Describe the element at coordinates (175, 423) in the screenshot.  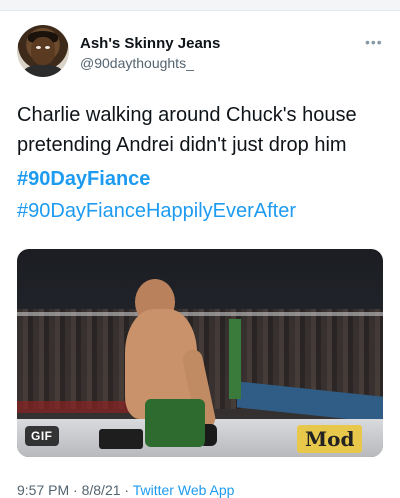
I see `fighter-shorts` at that location.